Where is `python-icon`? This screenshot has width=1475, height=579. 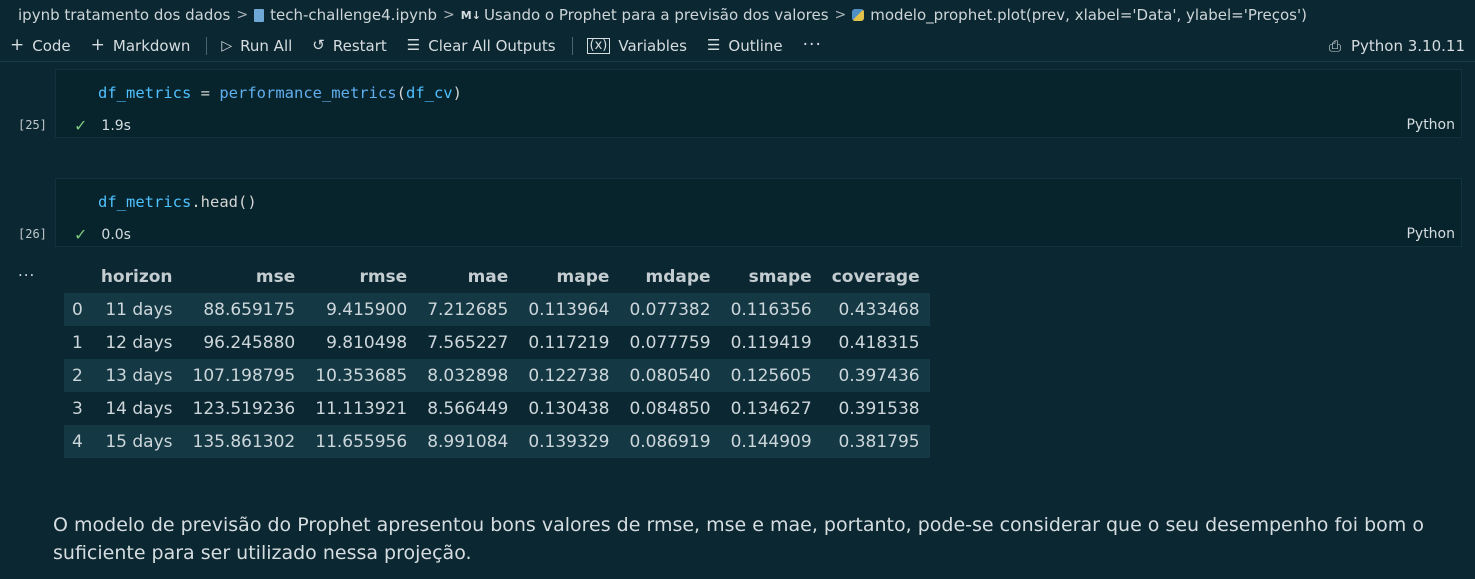
python-icon is located at coordinates (858, 15).